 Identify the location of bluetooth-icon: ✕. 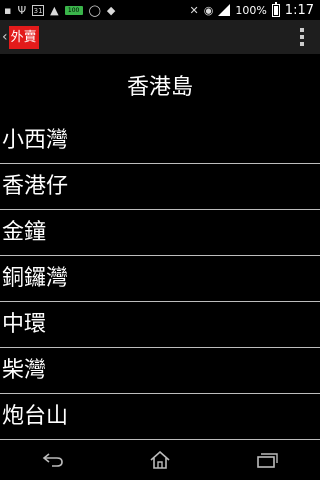
(194, 10).